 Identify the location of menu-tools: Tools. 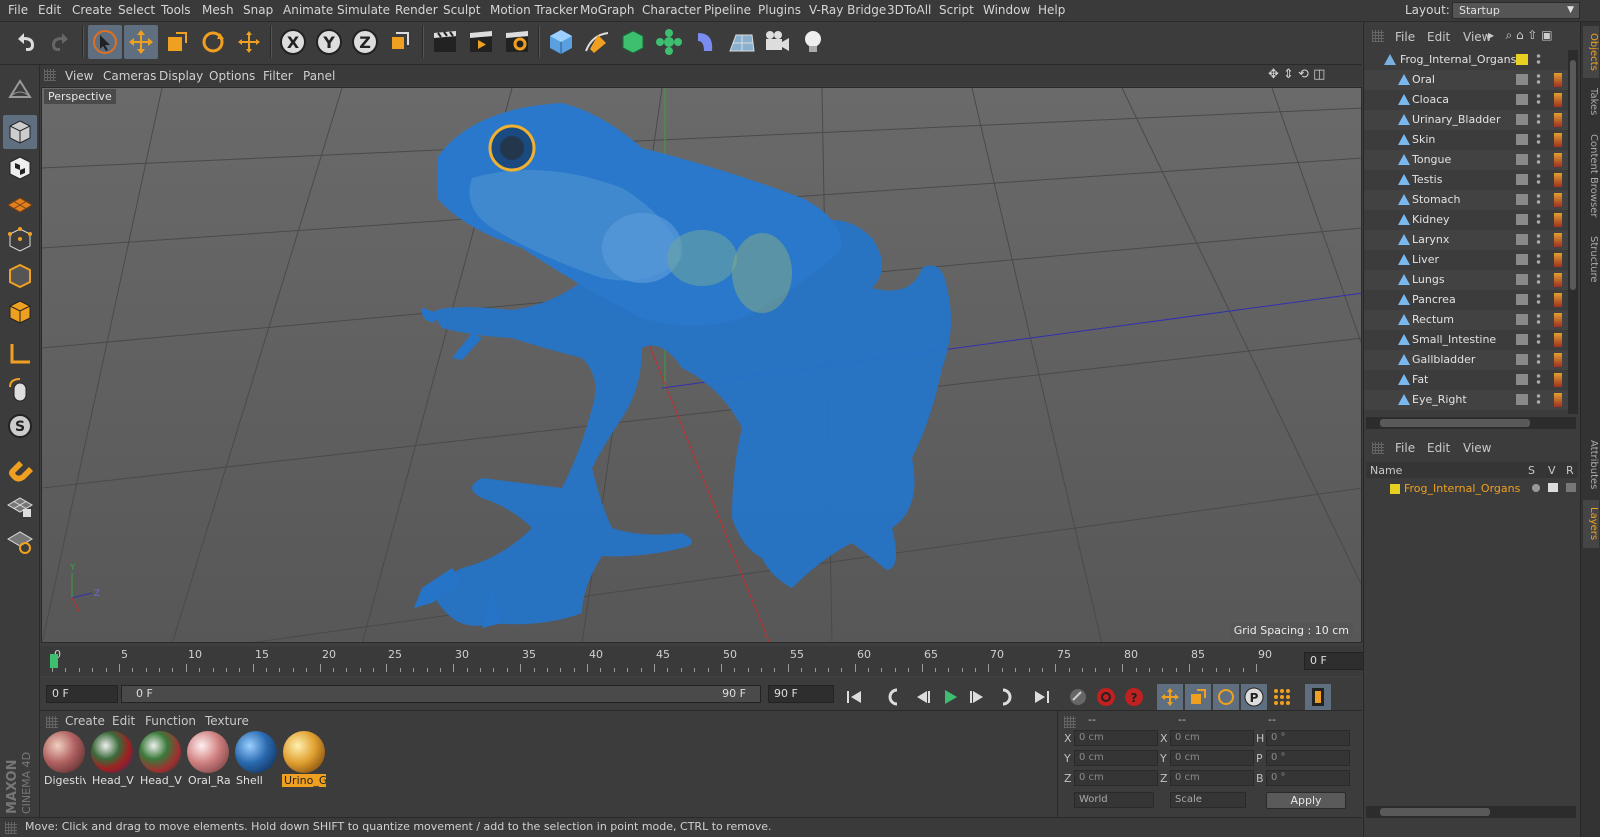
(176, 10).